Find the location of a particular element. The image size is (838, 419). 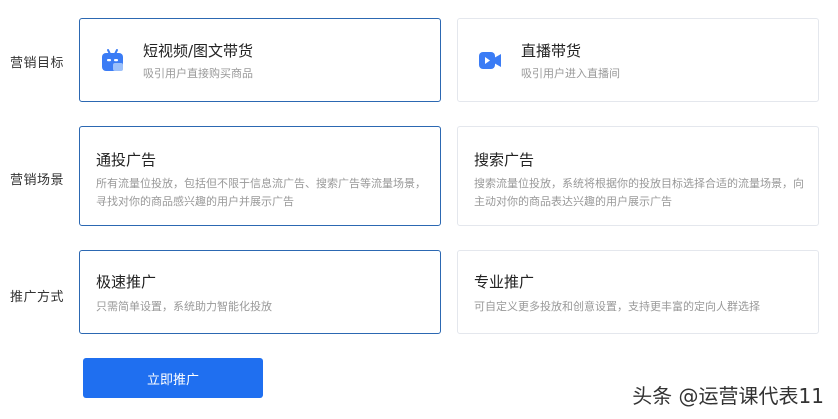

goal-option-title: 短视频/图文带货 is located at coordinates (198, 51).